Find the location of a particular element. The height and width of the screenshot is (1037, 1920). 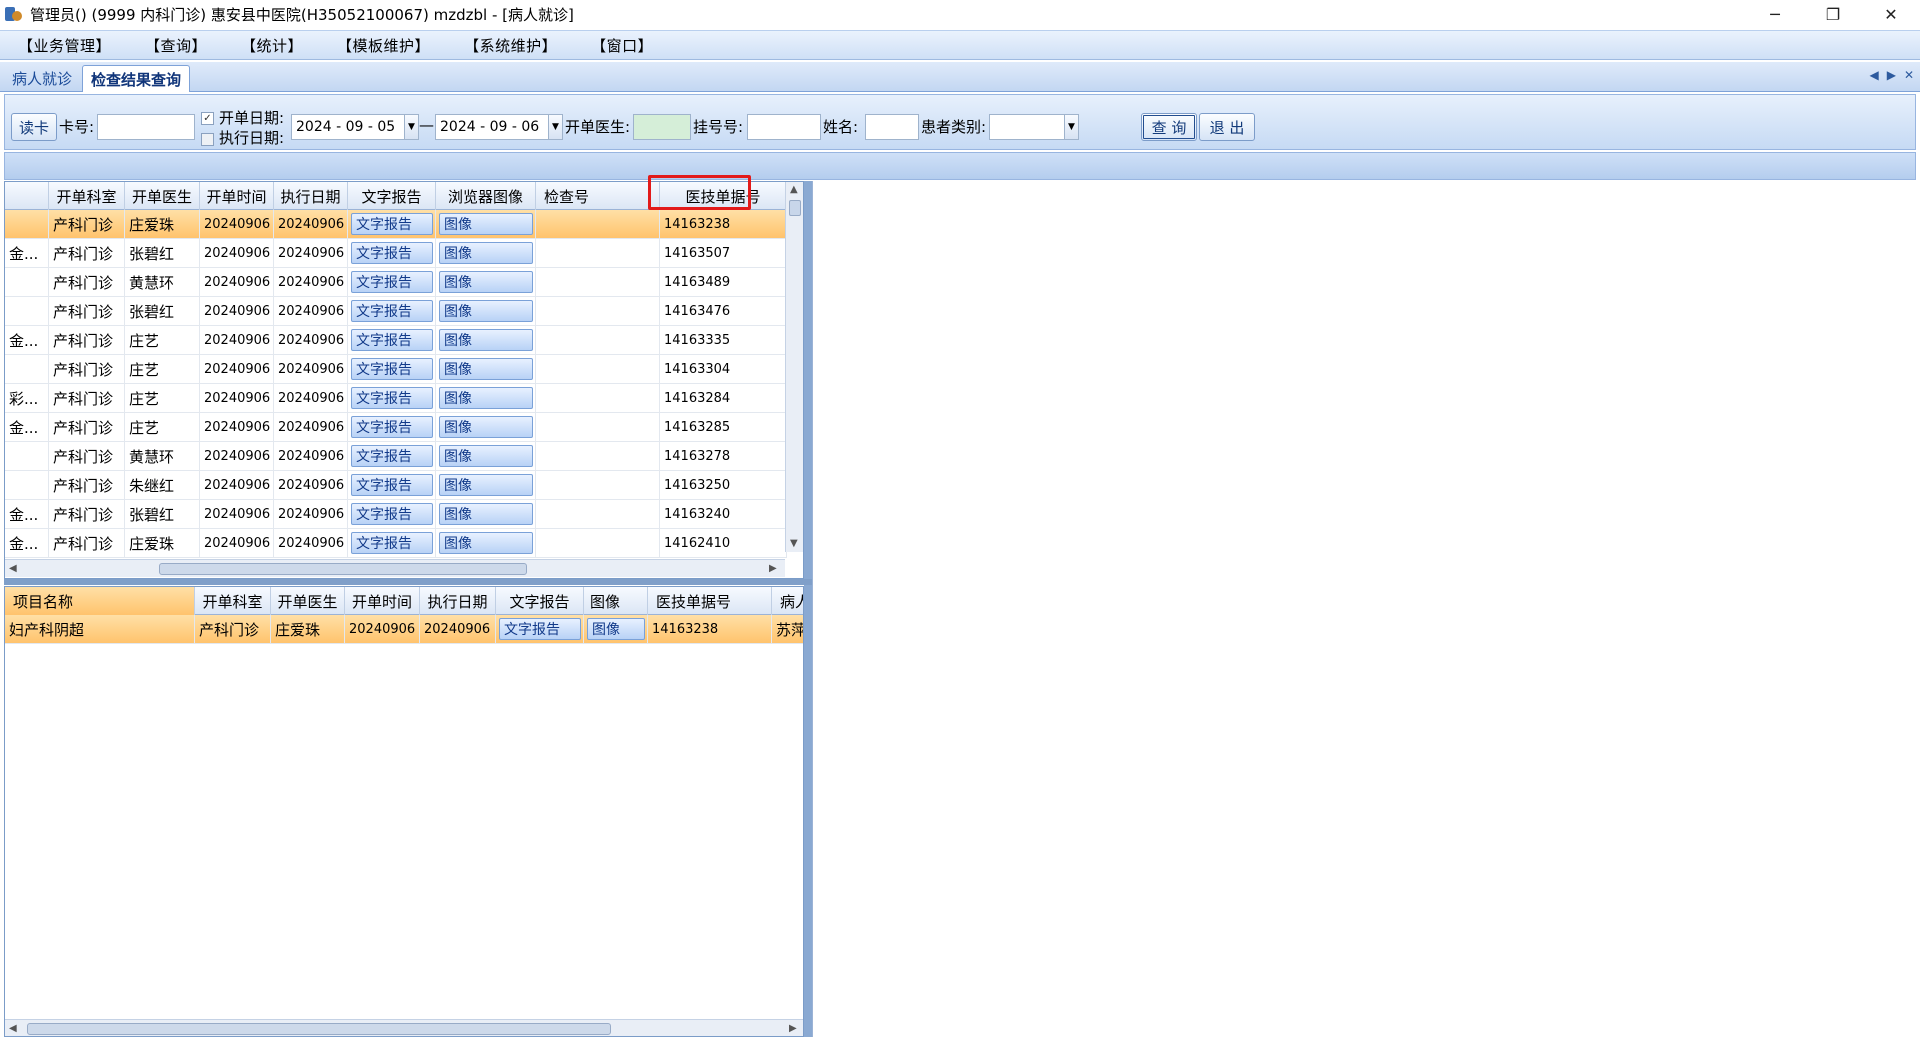

table-row: 金... 产科门诊 庄艺 20240906 20240906 文字报告 图像 14163285 is located at coordinates (396, 427).